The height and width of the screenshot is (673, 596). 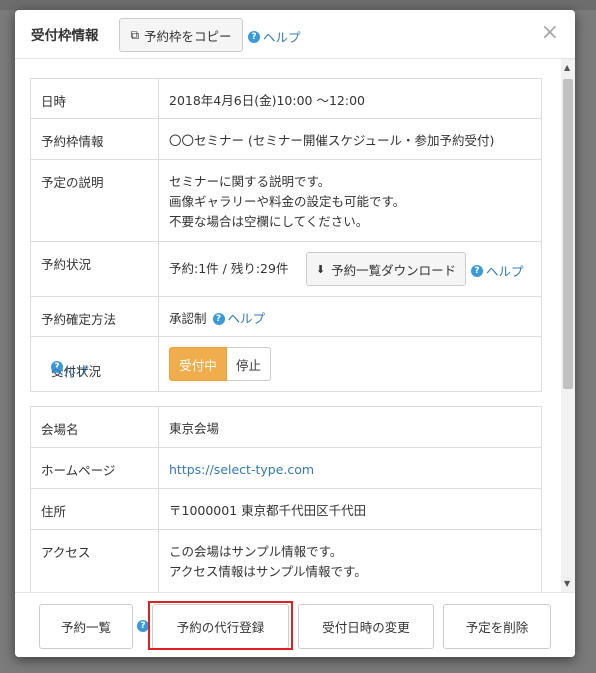 I want to click on copy-slot-button: ⧉ 予約枠をコピー, so click(x=181, y=35).